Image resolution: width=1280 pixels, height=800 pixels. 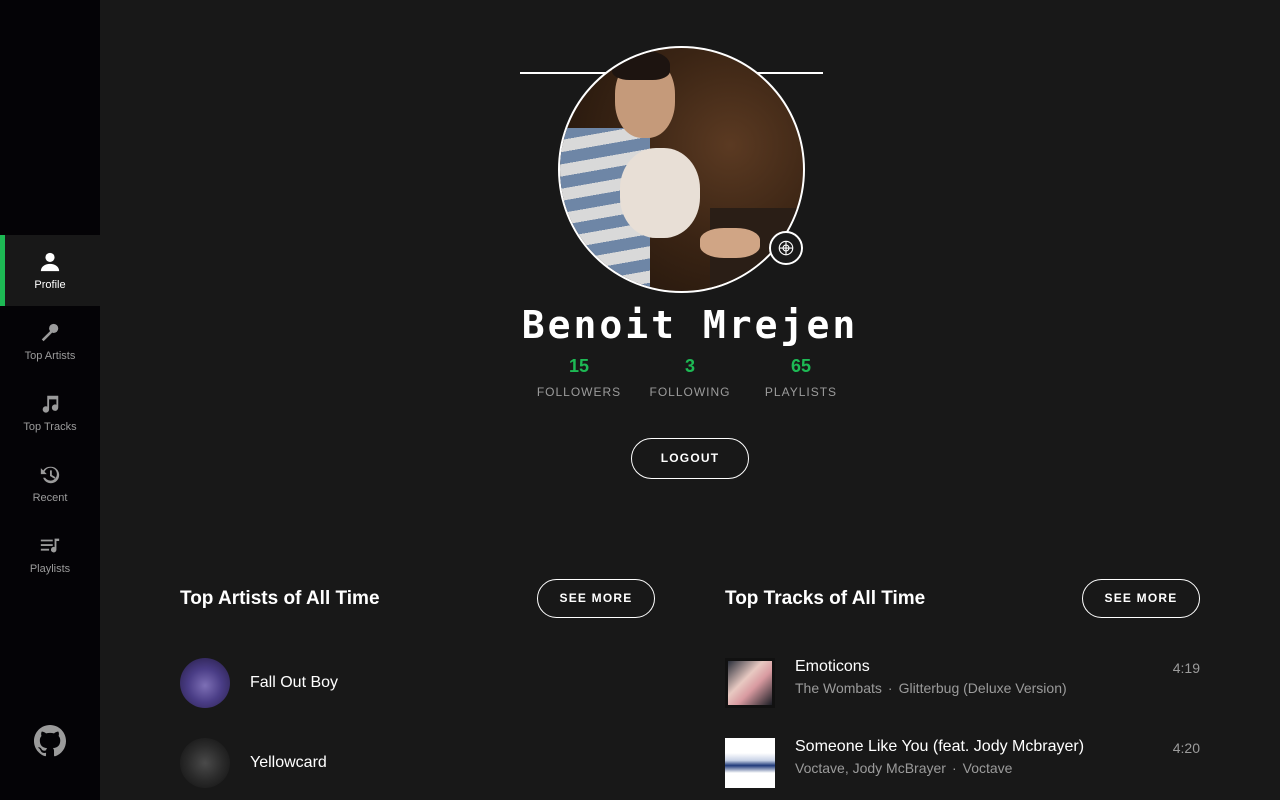 I want to click on stat-label: FOLLOWING, so click(x=690, y=392).